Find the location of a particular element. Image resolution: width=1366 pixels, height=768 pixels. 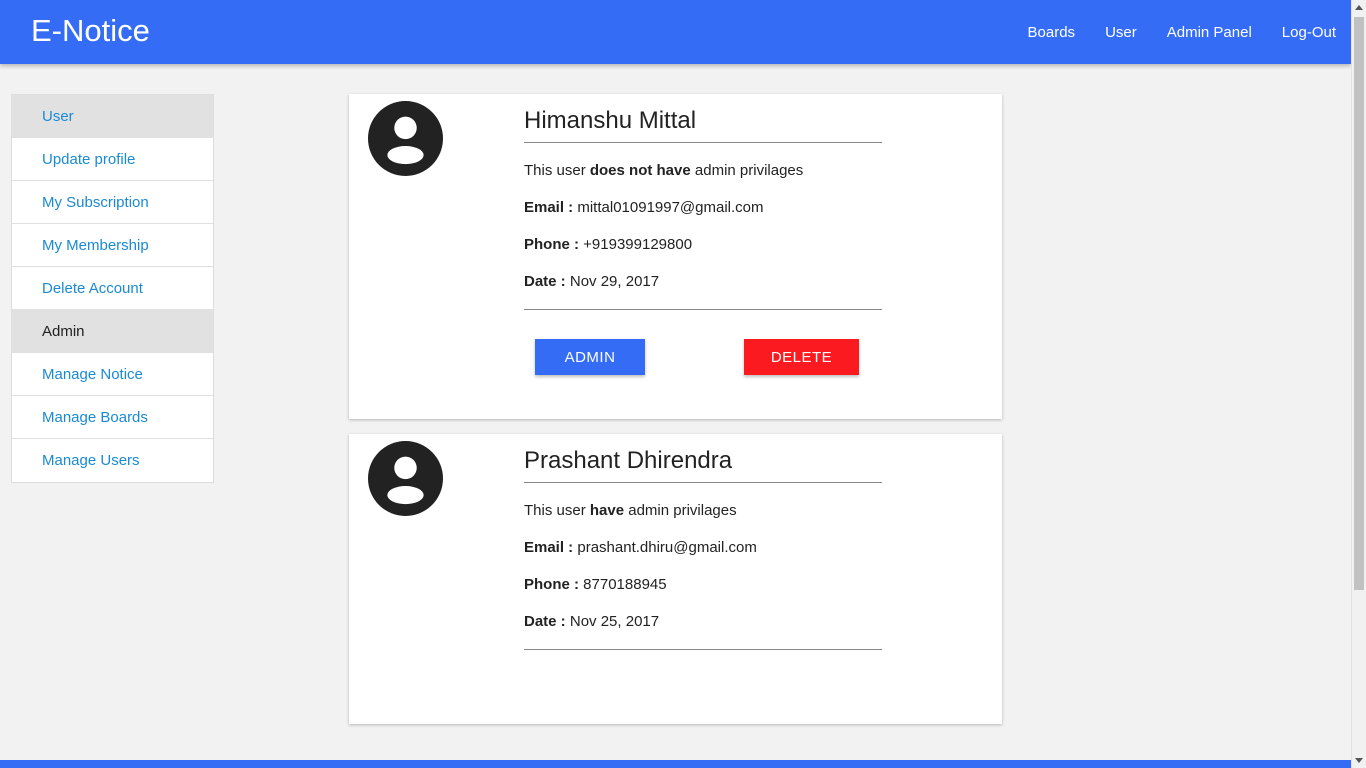

admin-status: This user does not have admin privilages is located at coordinates (703, 171).